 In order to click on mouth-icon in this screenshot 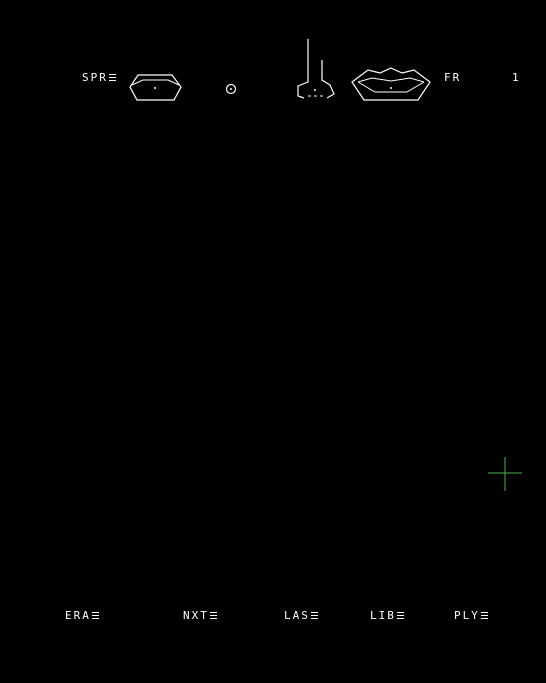, I will do `click(391, 84)`.